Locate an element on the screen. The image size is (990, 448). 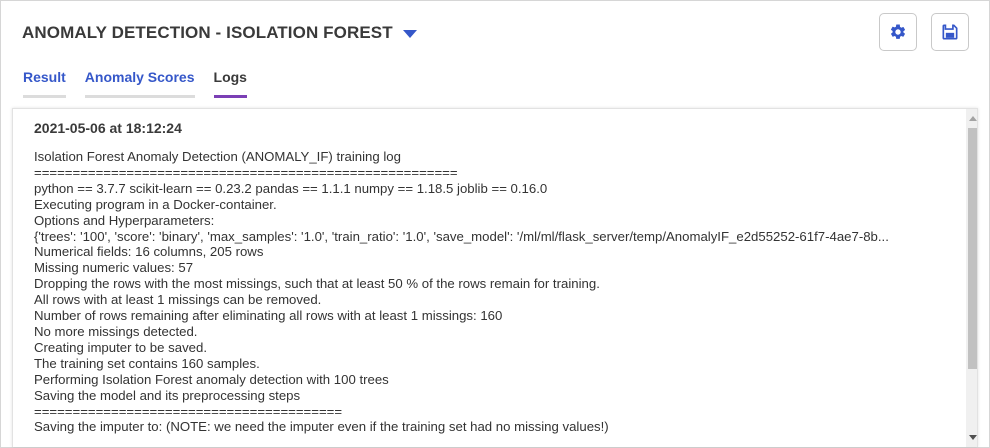
tab-logs: Logs is located at coordinates (230, 83).